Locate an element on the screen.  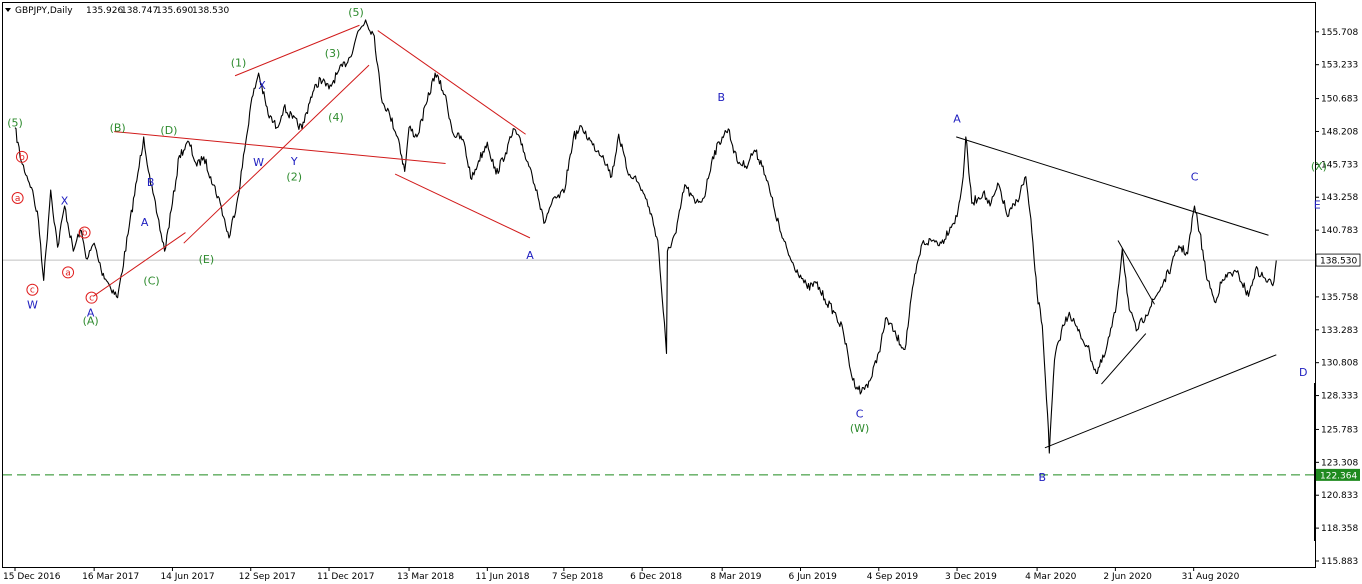
wave-label-text: (3) is located at coordinates (333, 53).